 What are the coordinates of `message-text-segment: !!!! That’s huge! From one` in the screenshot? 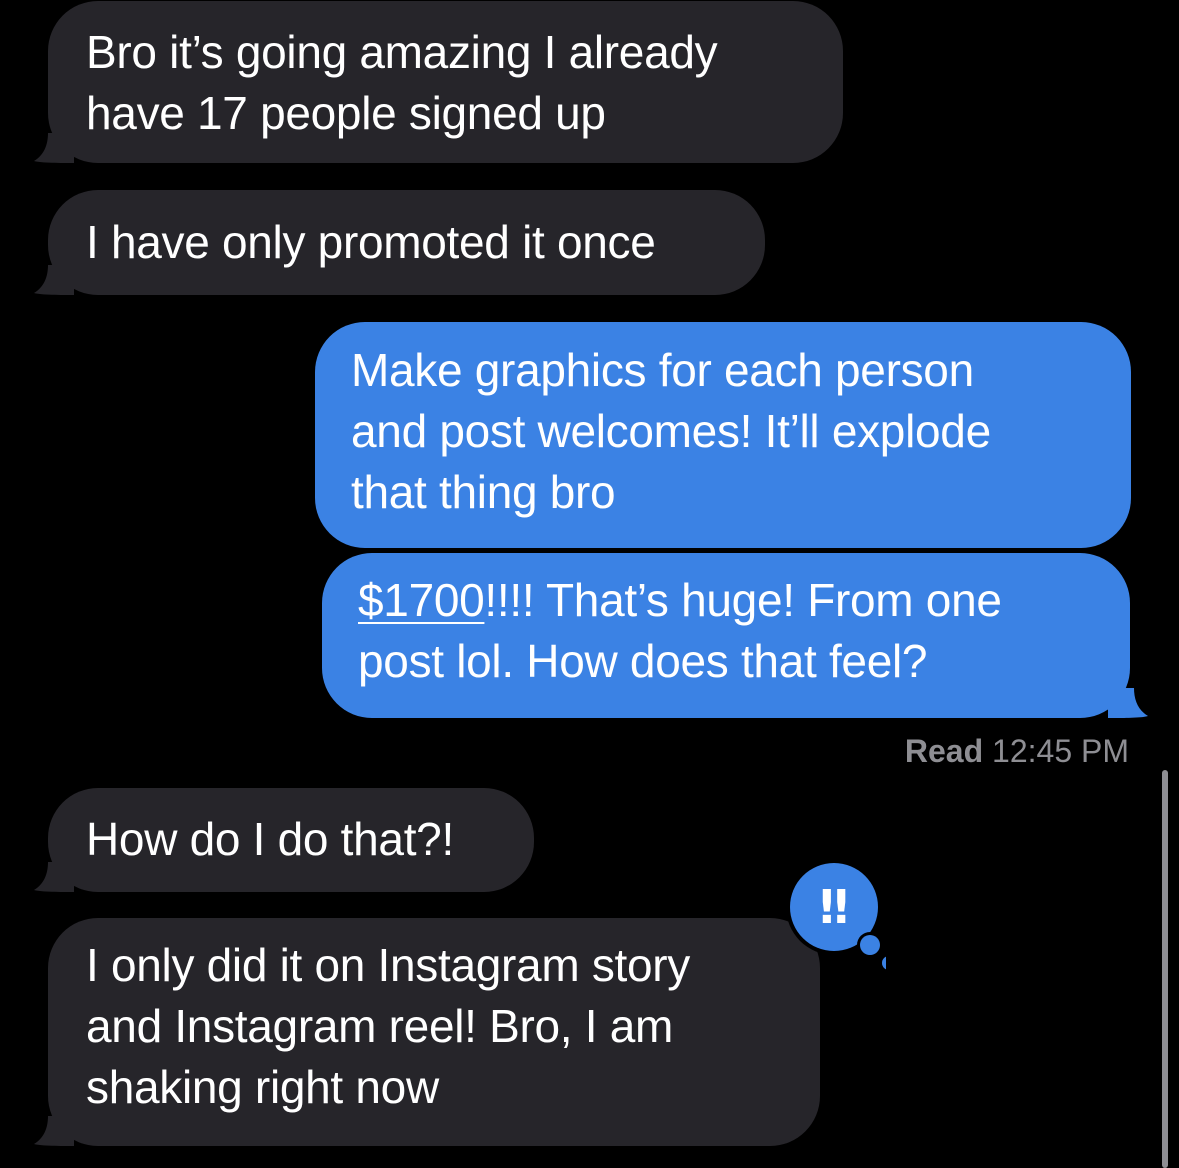 It's located at (743, 600).